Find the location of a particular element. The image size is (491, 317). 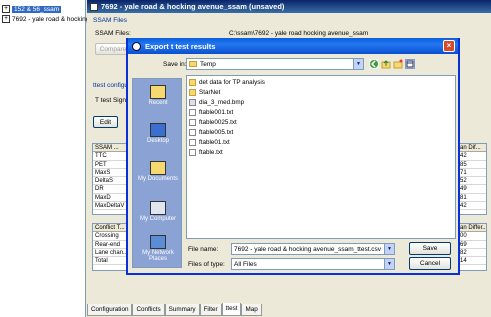

file-name: ftable.txt is located at coordinates (211, 152).